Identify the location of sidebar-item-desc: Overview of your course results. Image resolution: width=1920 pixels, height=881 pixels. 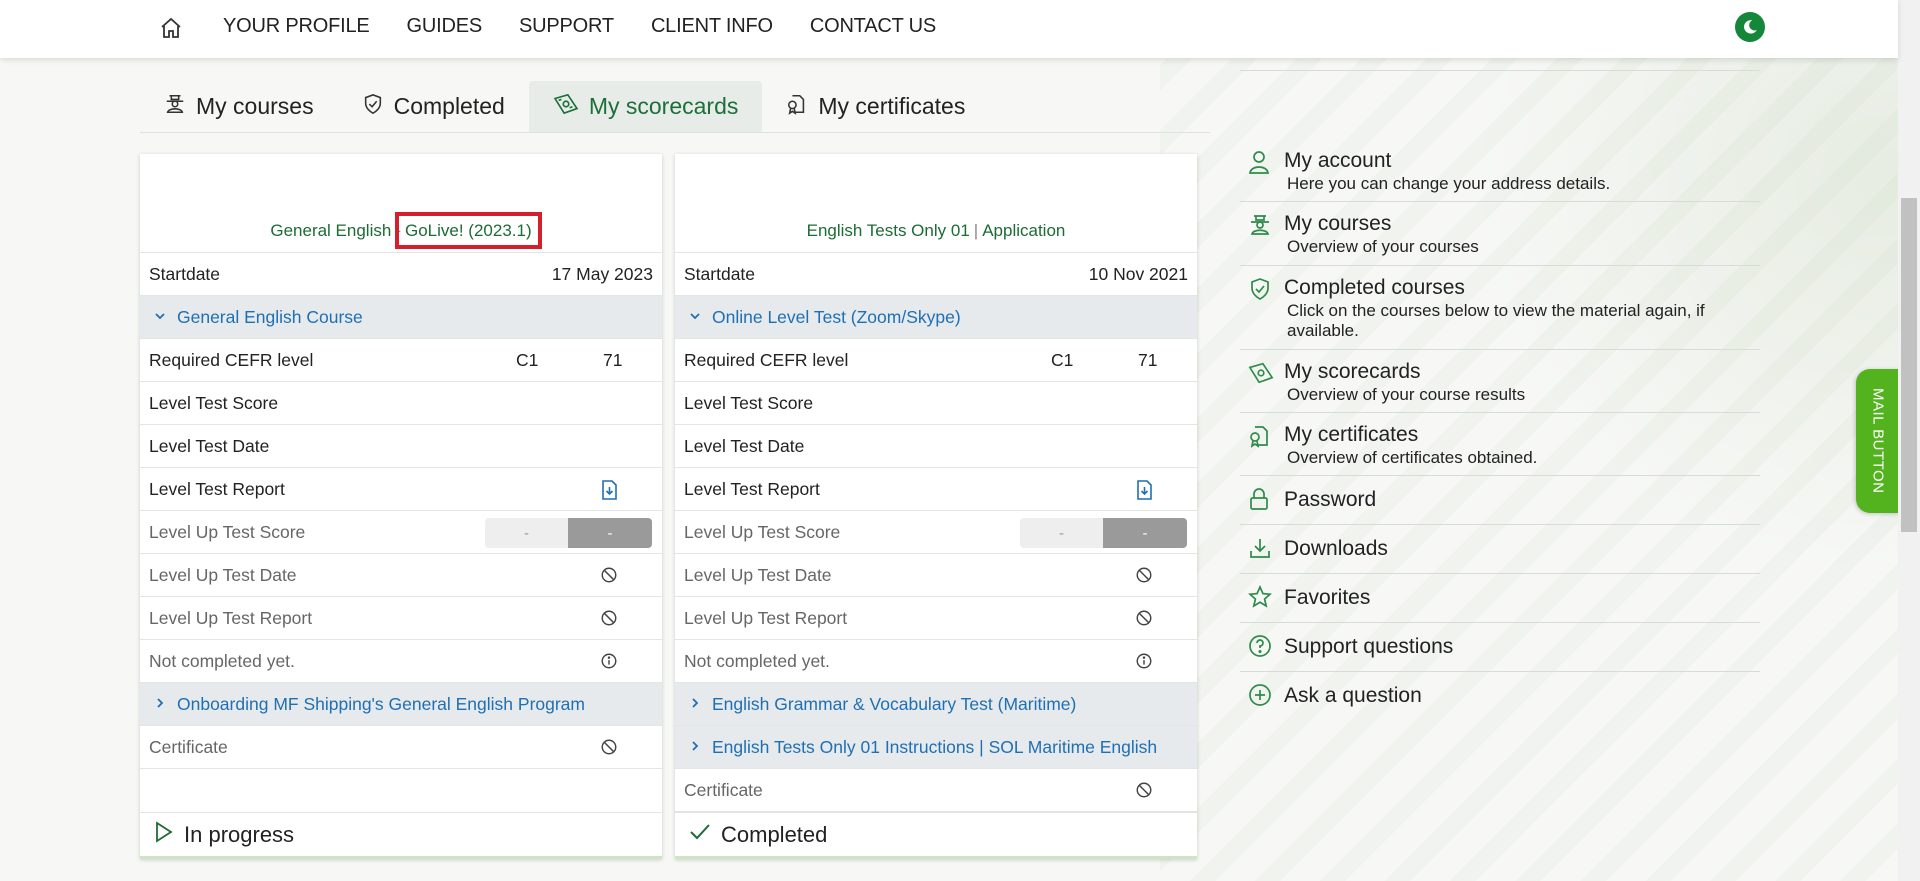
(1406, 394).